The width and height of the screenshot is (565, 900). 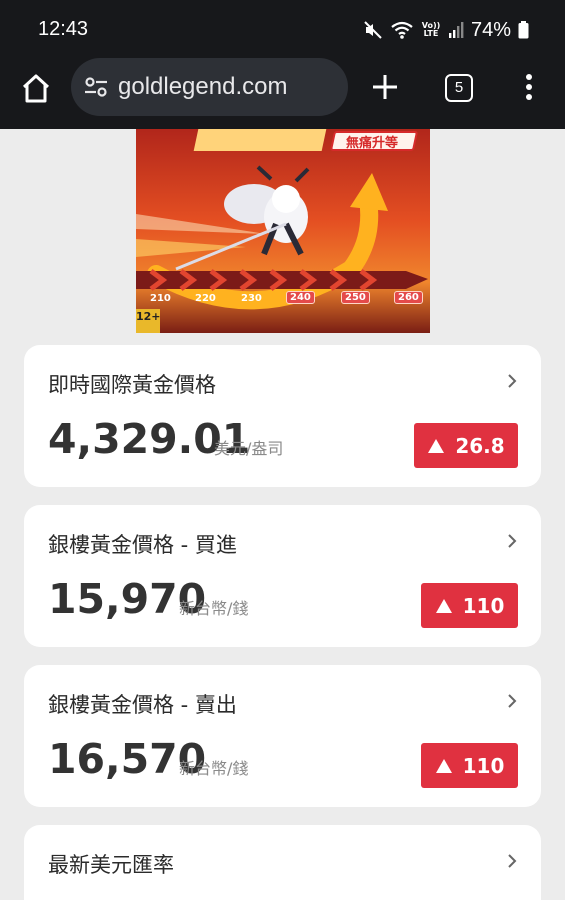 What do you see at coordinates (282, 29) in the screenshot?
I see `status-bar: 12:43 Vo)) LTE 74%` at bounding box center [282, 29].